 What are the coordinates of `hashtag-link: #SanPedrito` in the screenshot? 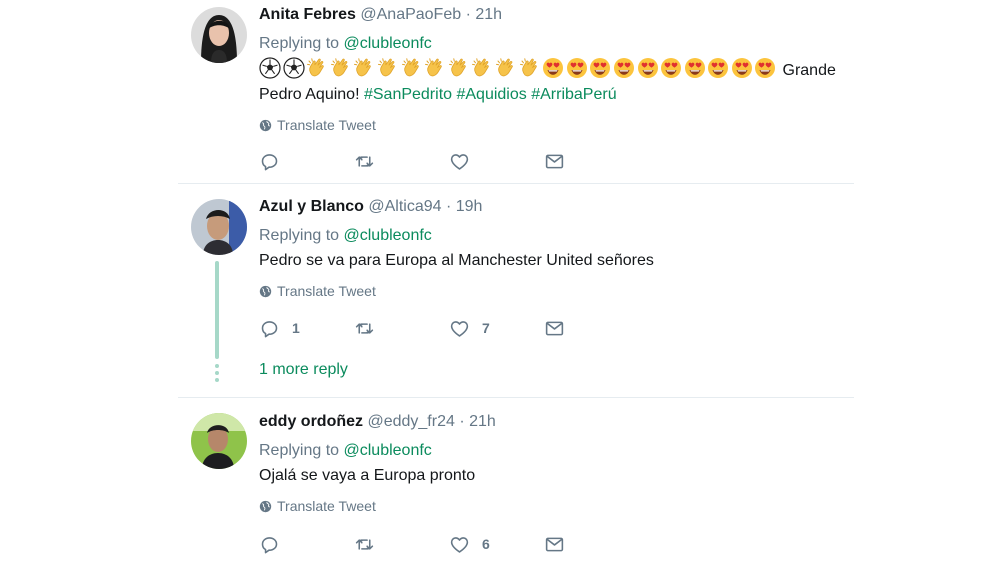 It's located at (408, 94).